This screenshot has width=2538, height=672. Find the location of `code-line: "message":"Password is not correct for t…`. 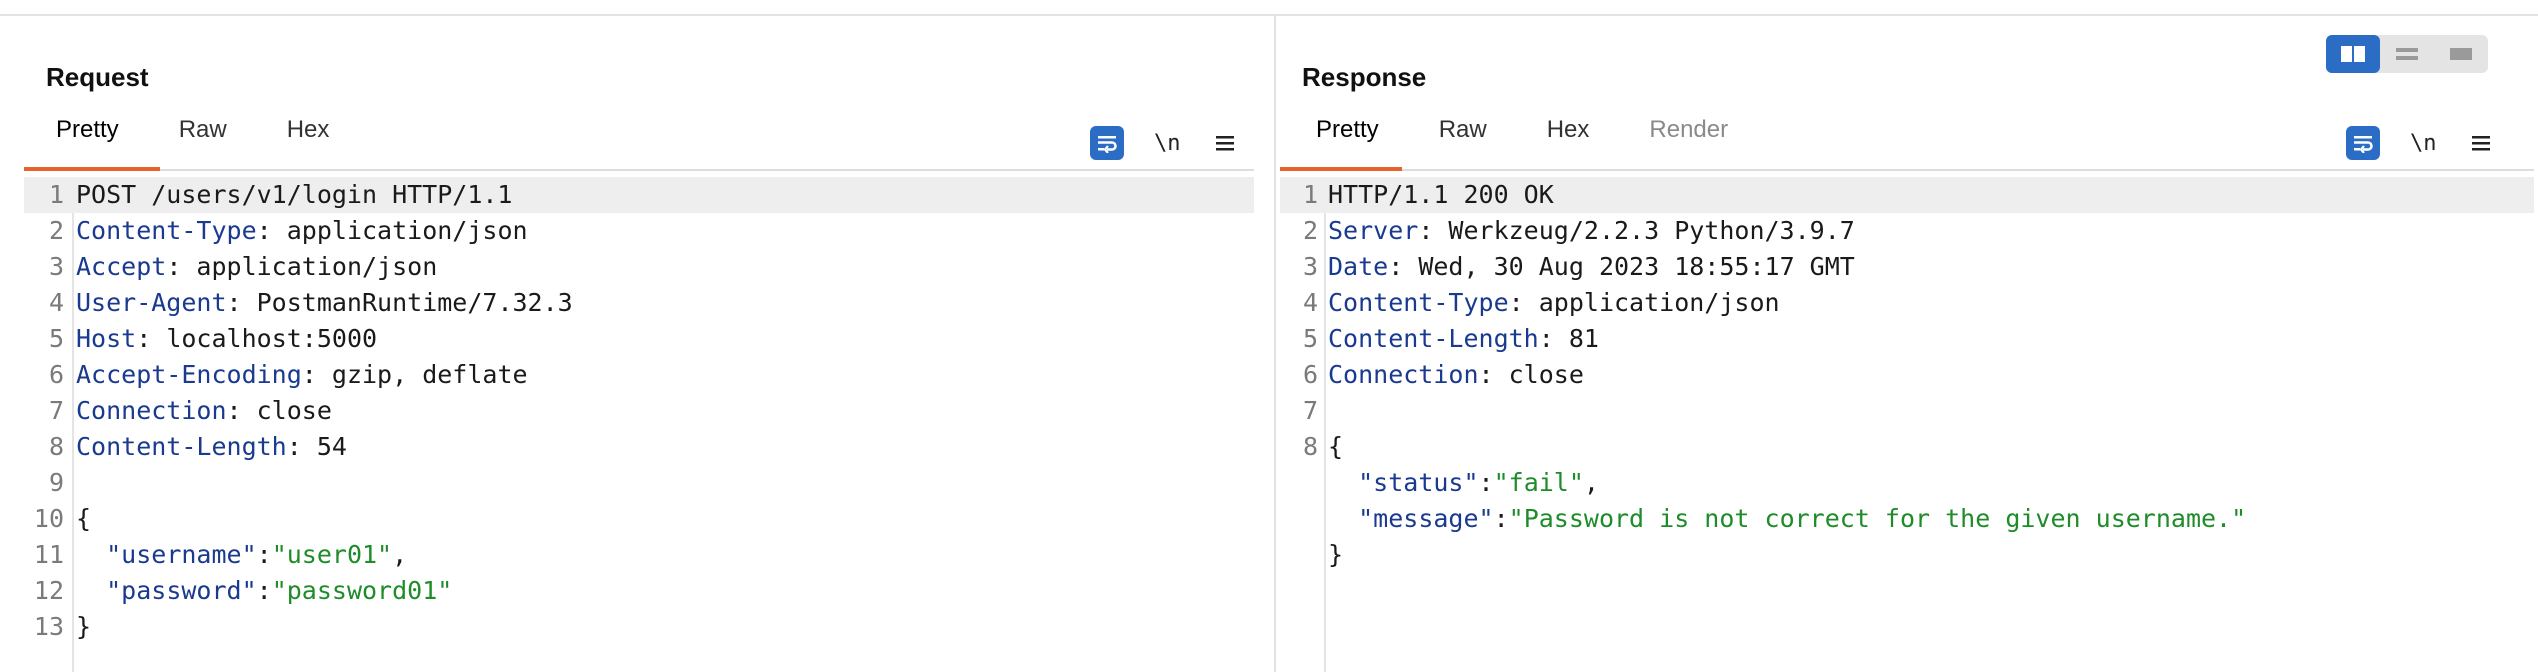

code-line: "message":"Password is not correct for t… is located at coordinates (1802, 518).